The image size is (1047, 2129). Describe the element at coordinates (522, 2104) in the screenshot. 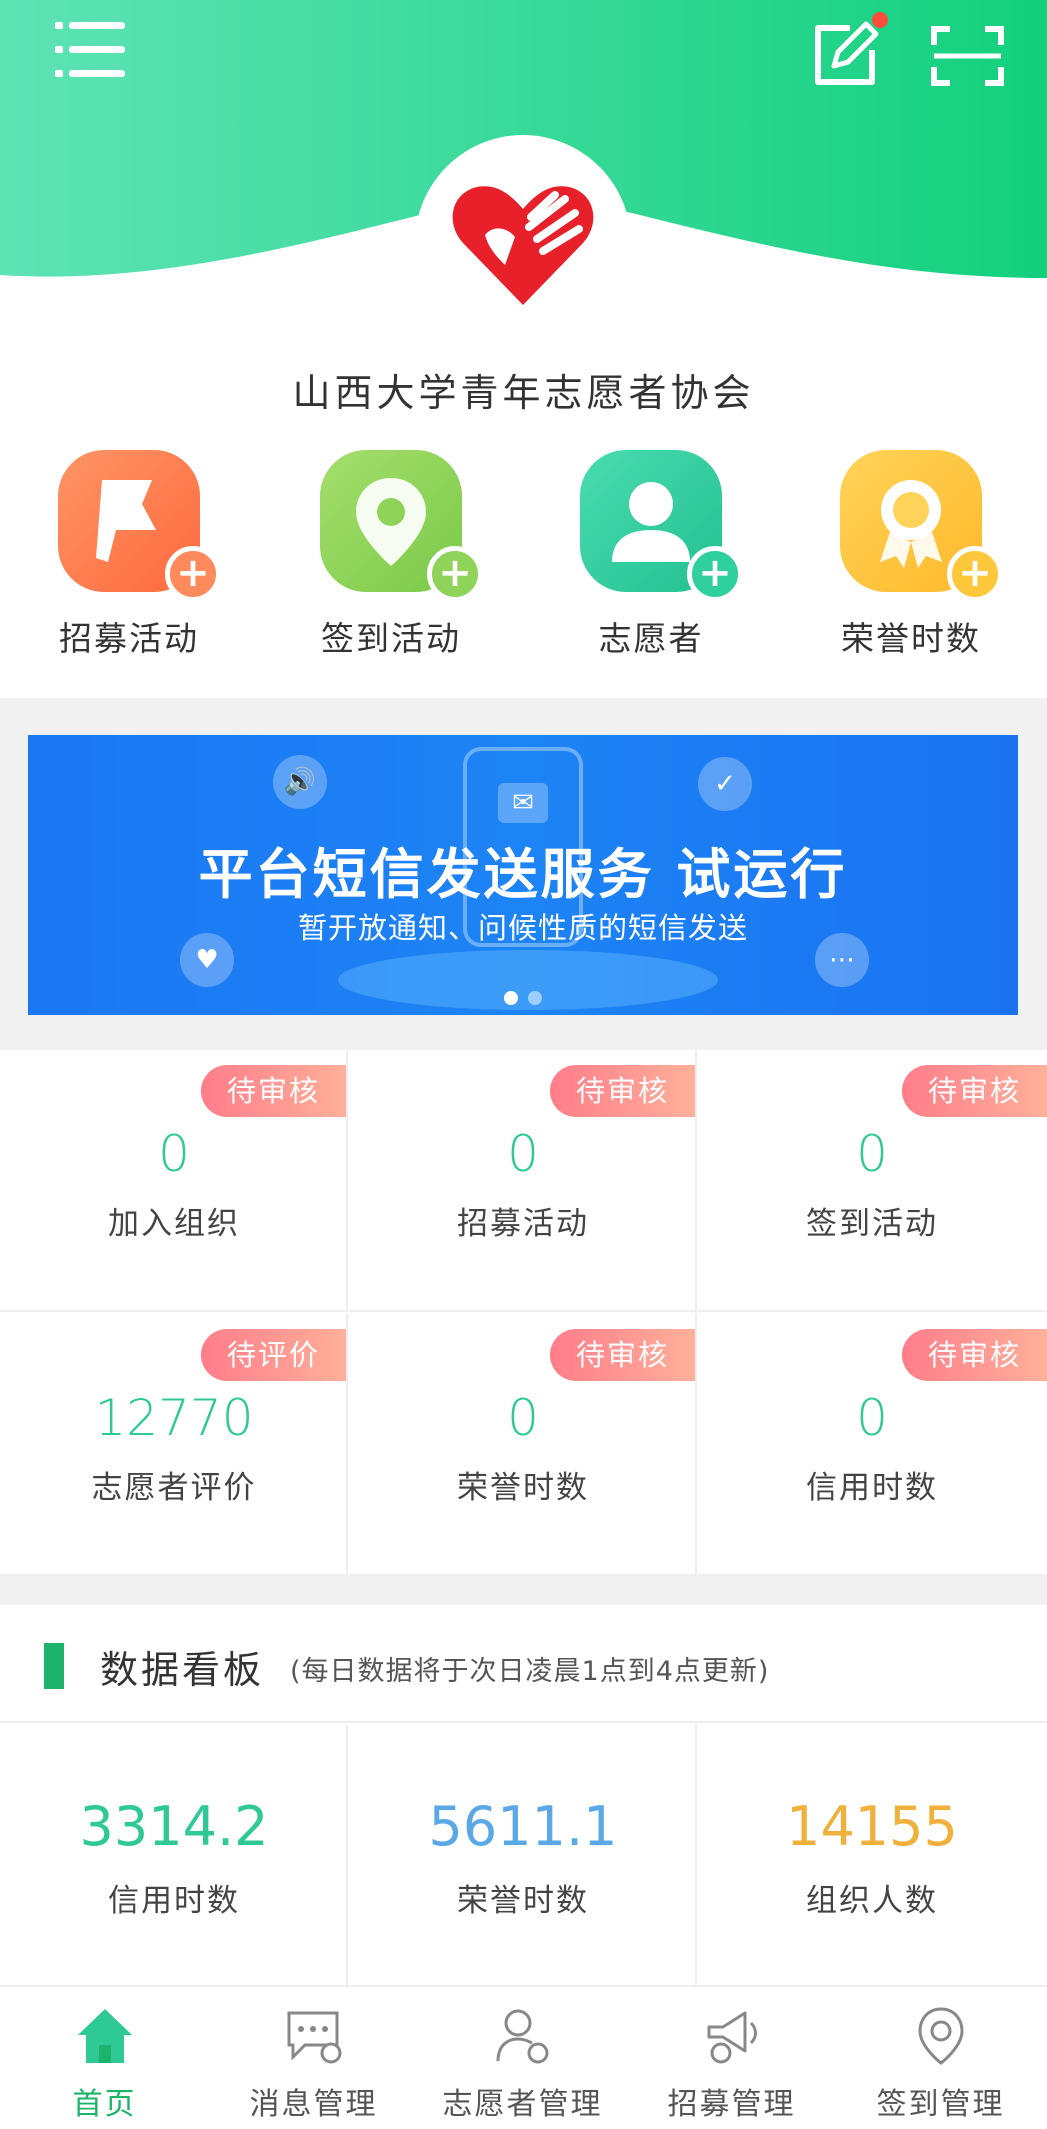

I see `nav-label: 志愿者管理` at that location.